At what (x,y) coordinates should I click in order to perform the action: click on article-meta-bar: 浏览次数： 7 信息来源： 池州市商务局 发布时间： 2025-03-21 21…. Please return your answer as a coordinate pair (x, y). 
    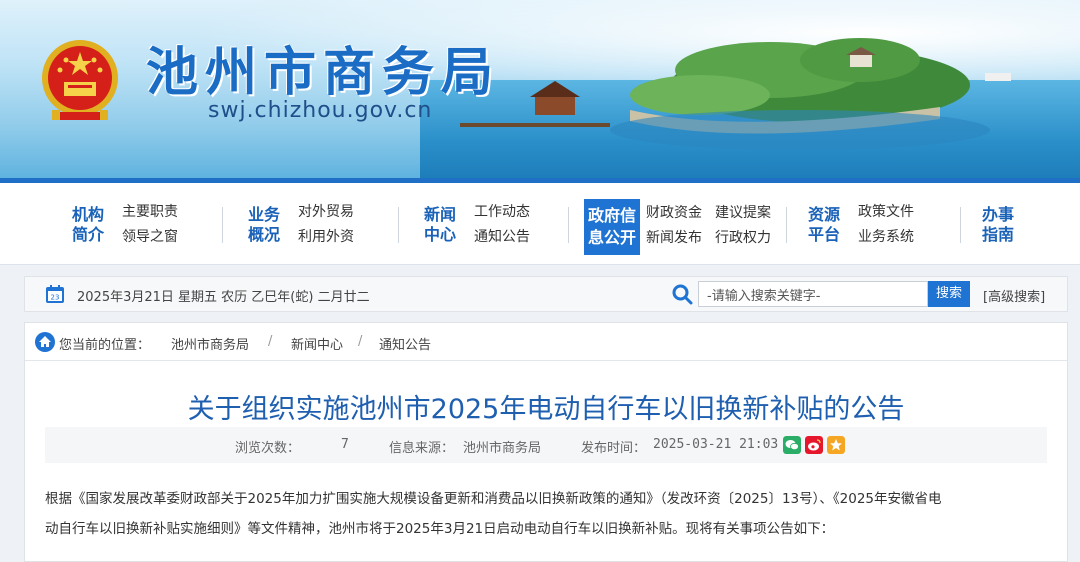
    Looking at the image, I should click on (546, 445).